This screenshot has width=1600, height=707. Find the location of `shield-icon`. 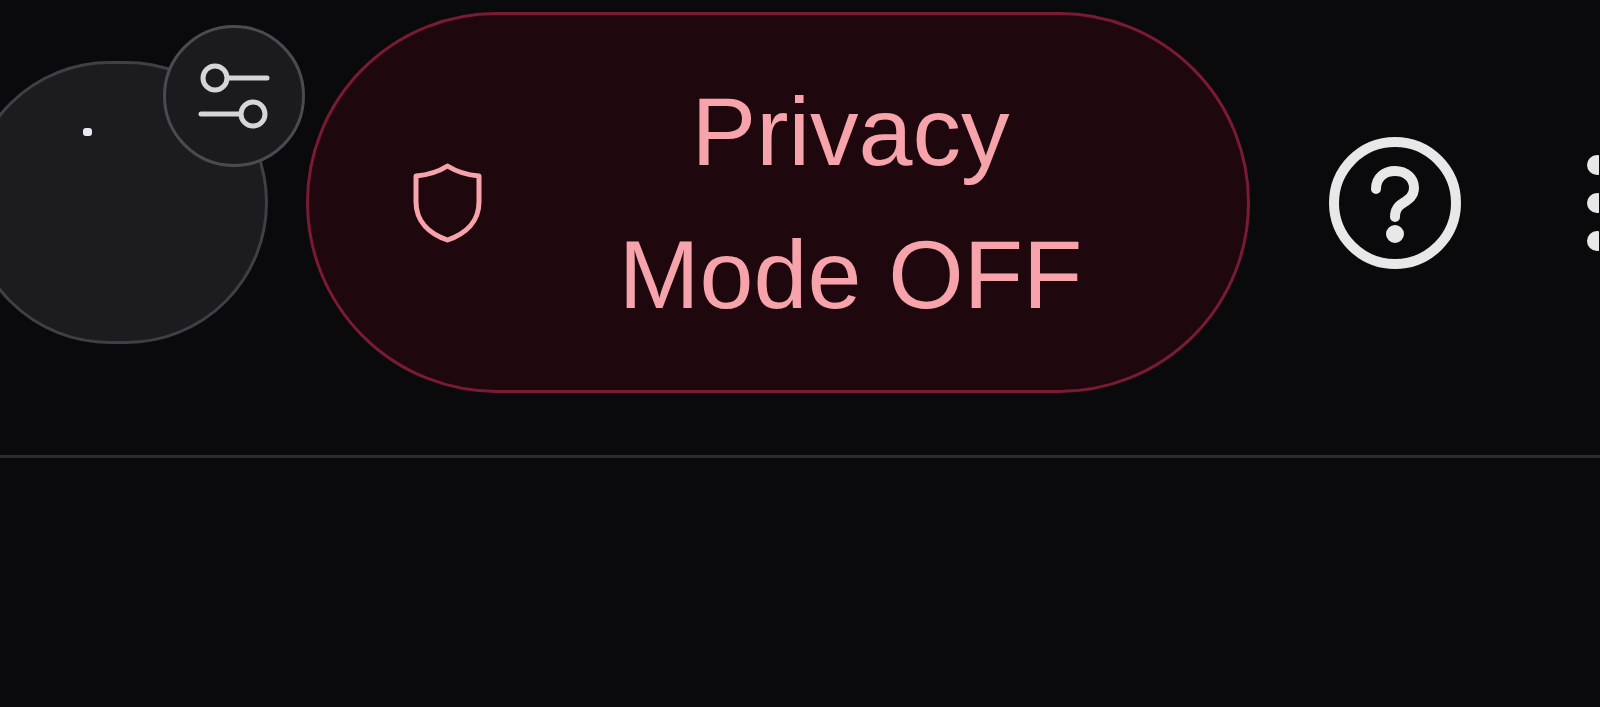

shield-icon is located at coordinates (447, 202).